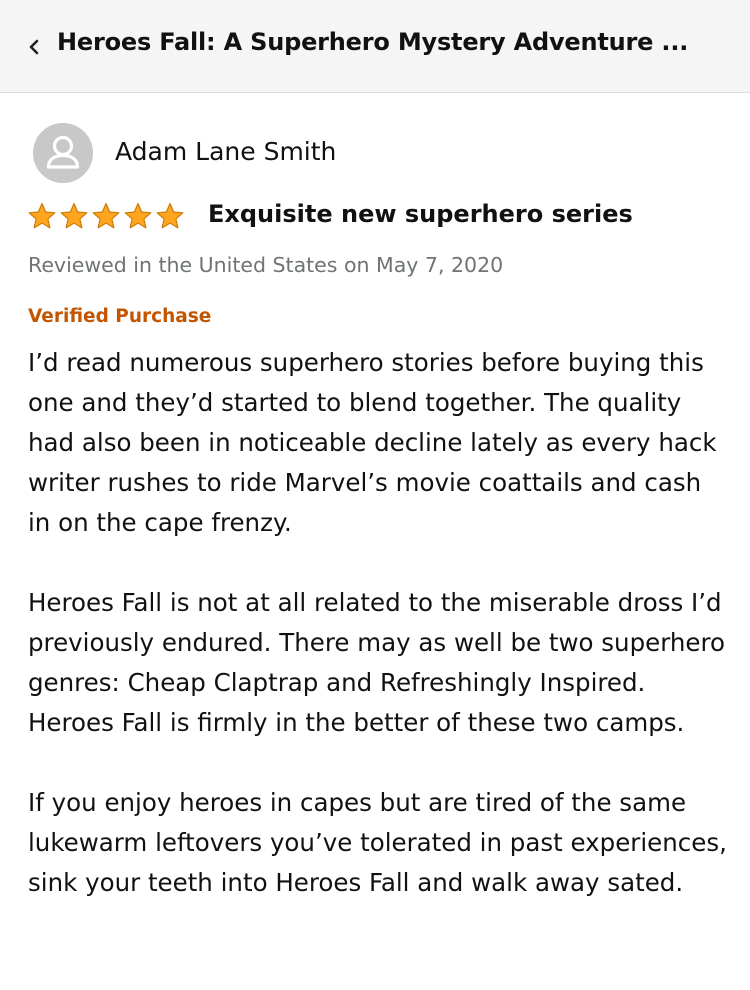 The height and width of the screenshot is (990, 750). I want to click on verified-purchase-badge: Verified Purchase, so click(120, 316).